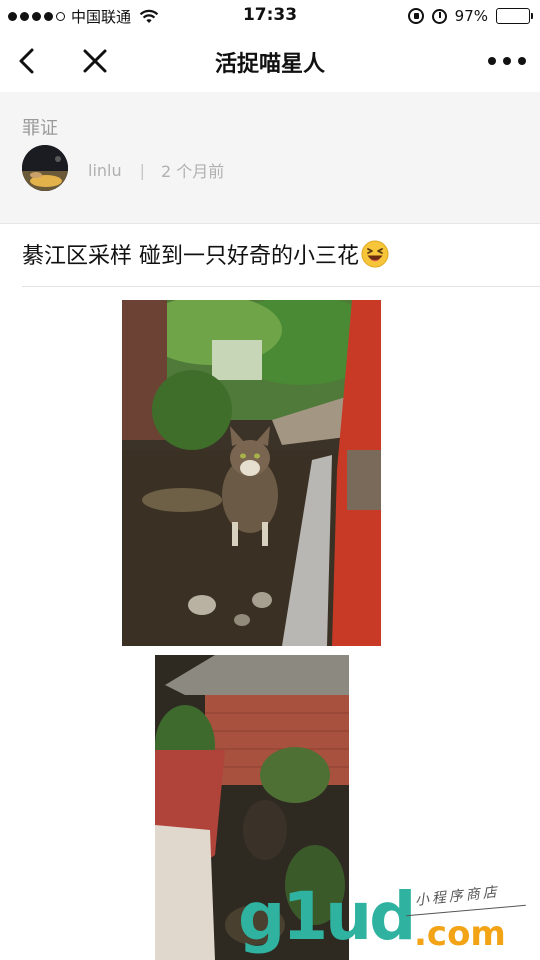  I want to click on post-title: 綦江区采样 碰到一只好奇的小三花, so click(205, 254).